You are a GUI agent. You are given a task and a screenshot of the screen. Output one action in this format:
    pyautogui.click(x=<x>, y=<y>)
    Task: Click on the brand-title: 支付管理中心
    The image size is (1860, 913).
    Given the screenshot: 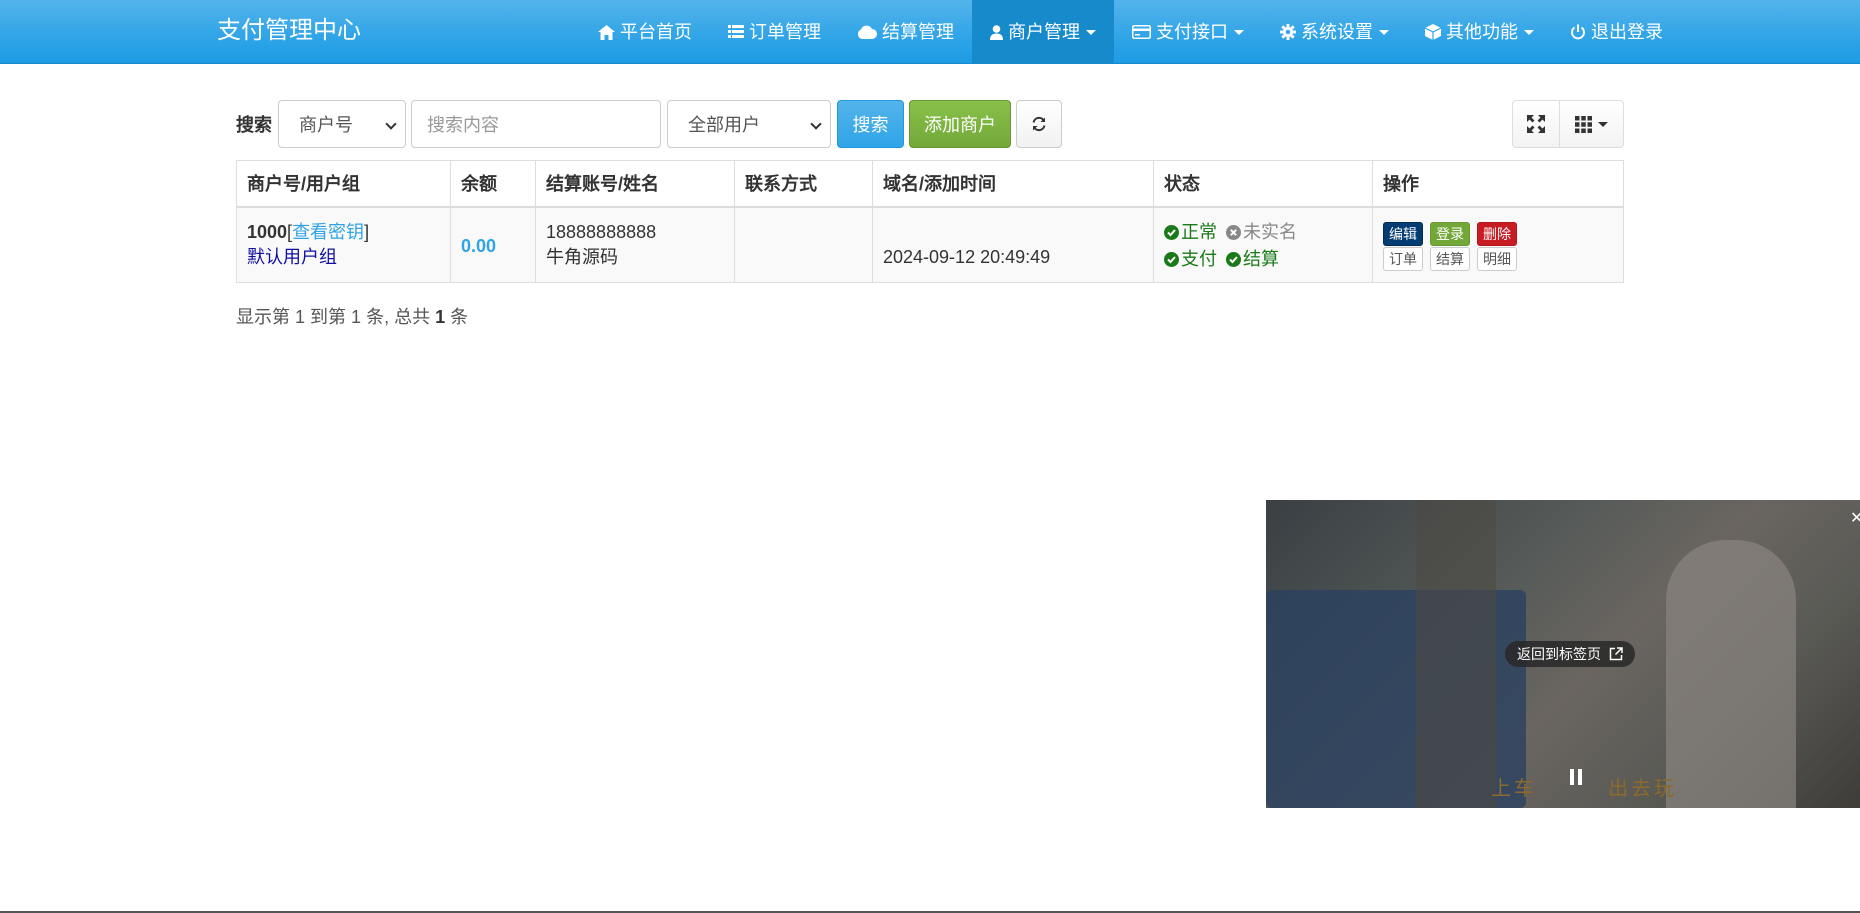 What is the action you would take?
    pyautogui.click(x=289, y=32)
    